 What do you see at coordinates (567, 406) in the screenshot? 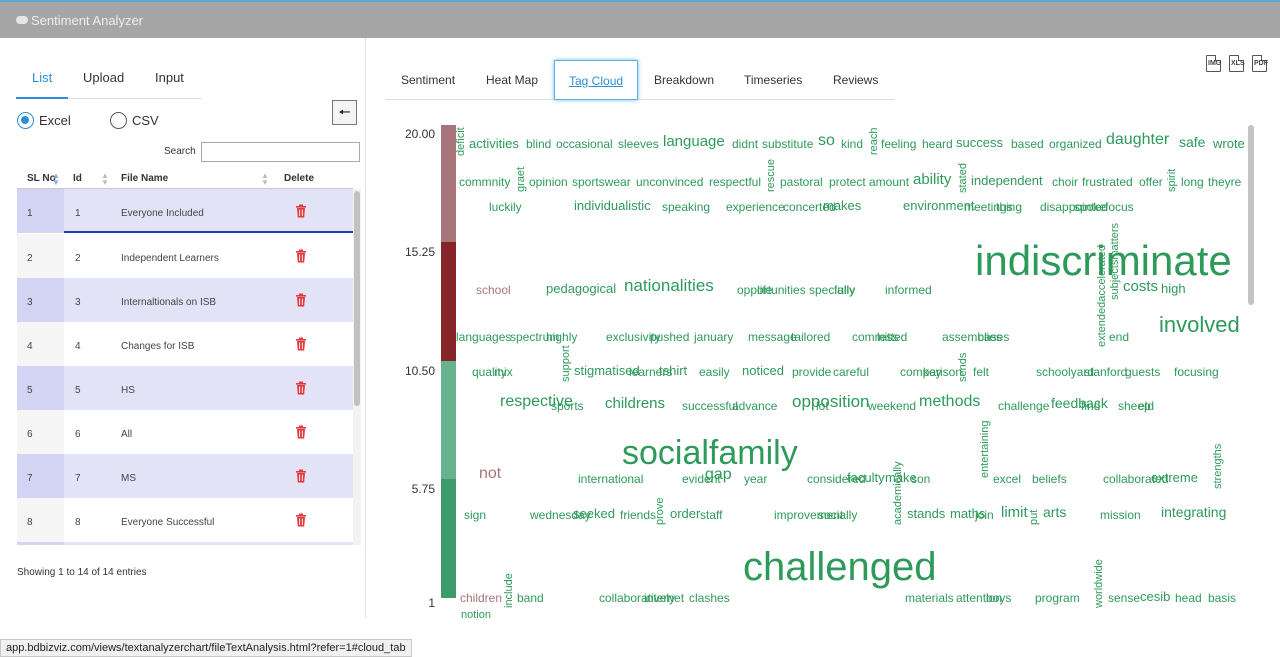
I see `tag-cloud-word: sports` at bounding box center [567, 406].